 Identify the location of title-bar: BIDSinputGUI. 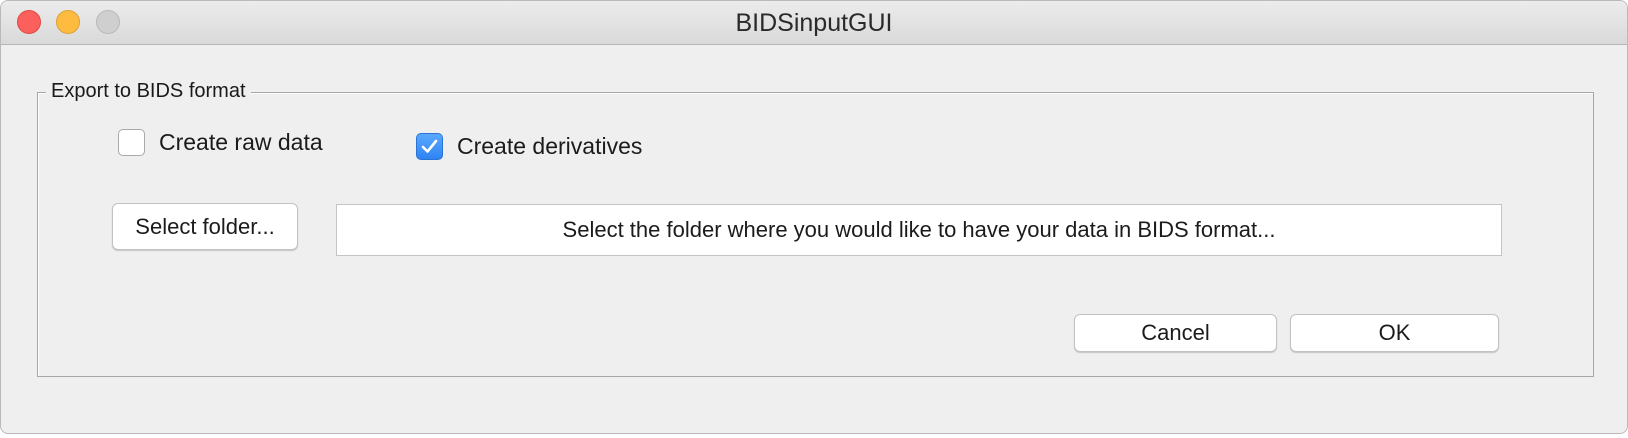
(814, 23).